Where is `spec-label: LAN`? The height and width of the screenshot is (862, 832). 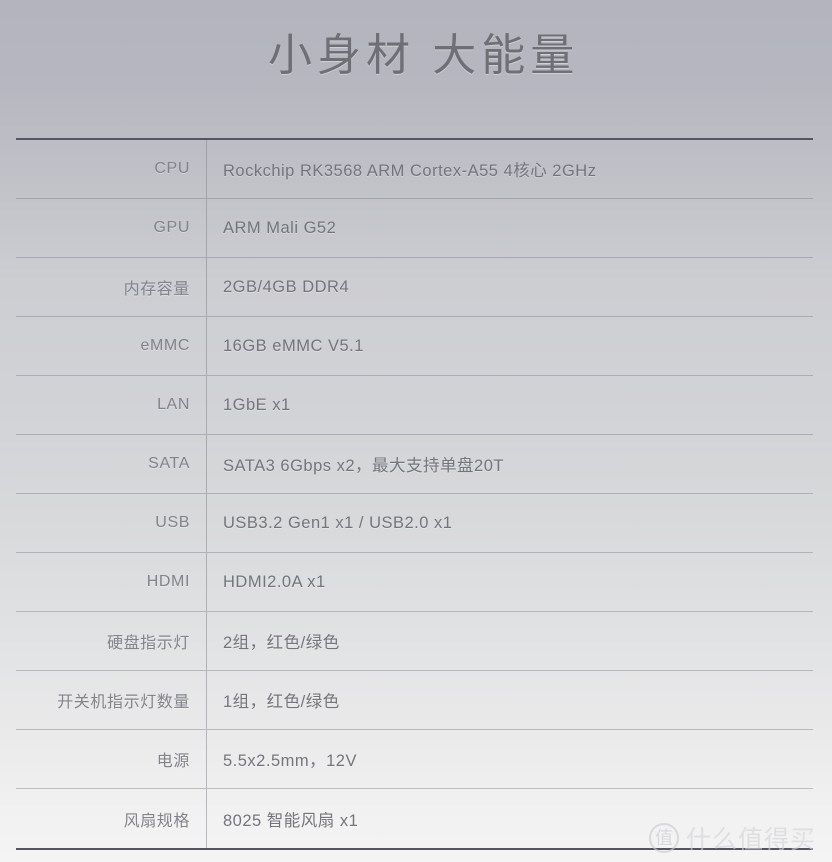 spec-label: LAN is located at coordinates (173, 404).